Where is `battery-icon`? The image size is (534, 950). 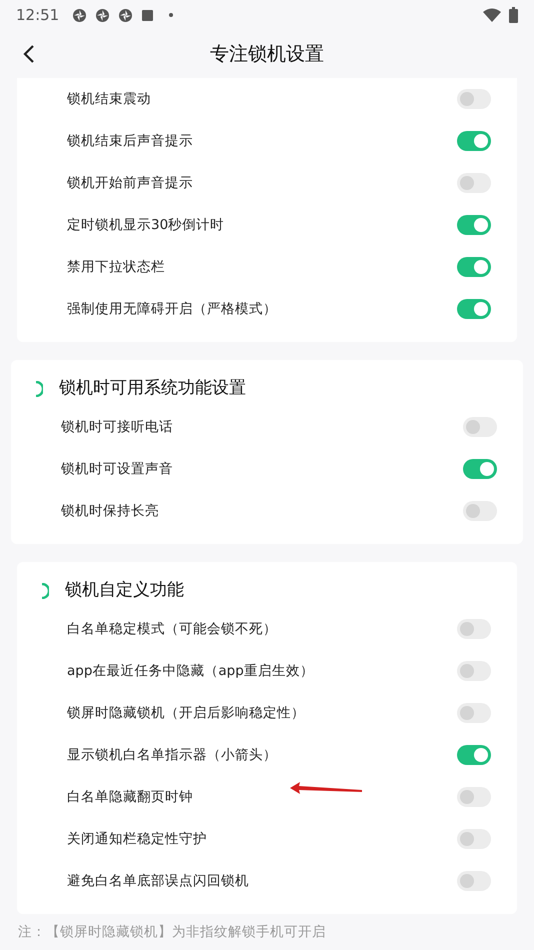 battery-icon is located at coordinates (513, 15).